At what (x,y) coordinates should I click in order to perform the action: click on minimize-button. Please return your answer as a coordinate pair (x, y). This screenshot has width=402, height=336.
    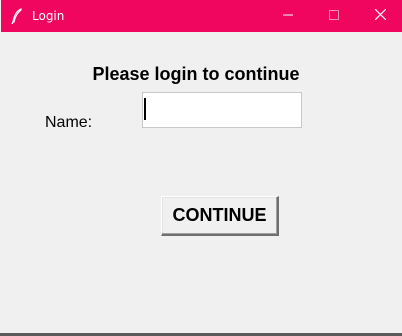
    Looking at the image, I should click on (288, 16).